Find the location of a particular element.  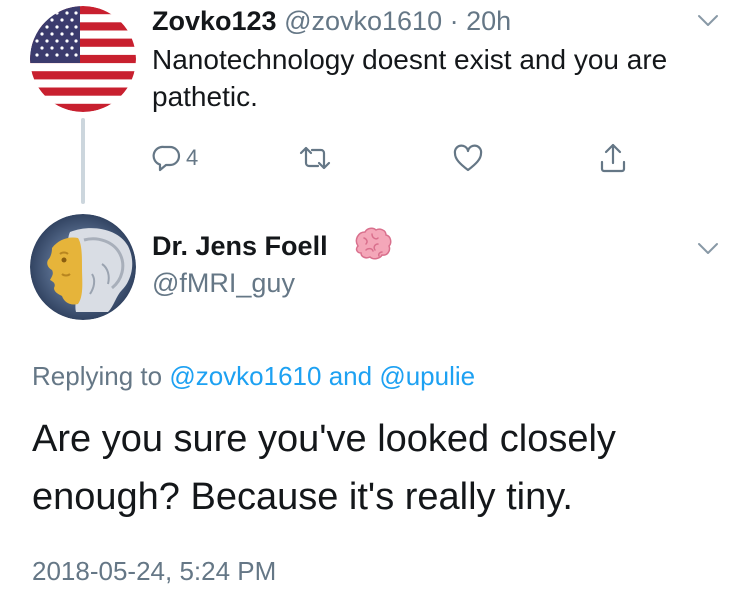

tweet-header: Zovko123 @zovko1610 · 20h is located at coordinates (331, 21).